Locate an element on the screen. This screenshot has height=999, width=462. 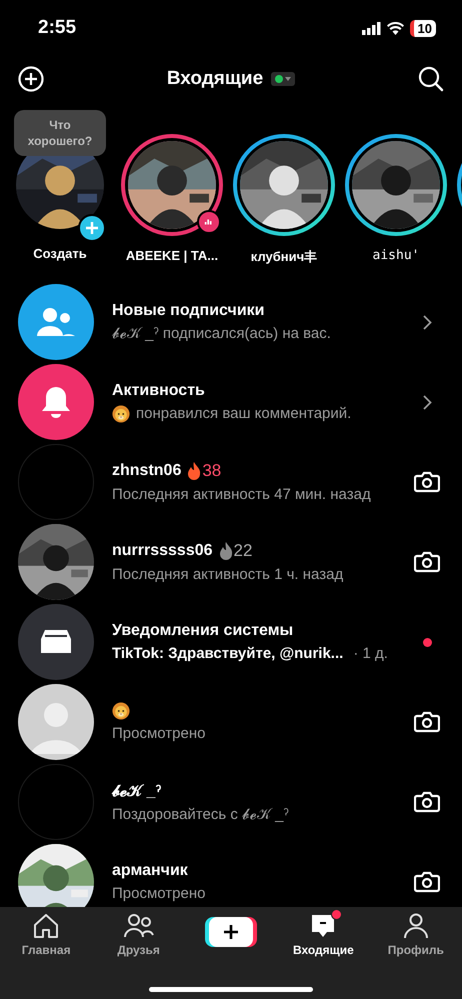
nav-tab: Главная is located at coordinates (46, 943).